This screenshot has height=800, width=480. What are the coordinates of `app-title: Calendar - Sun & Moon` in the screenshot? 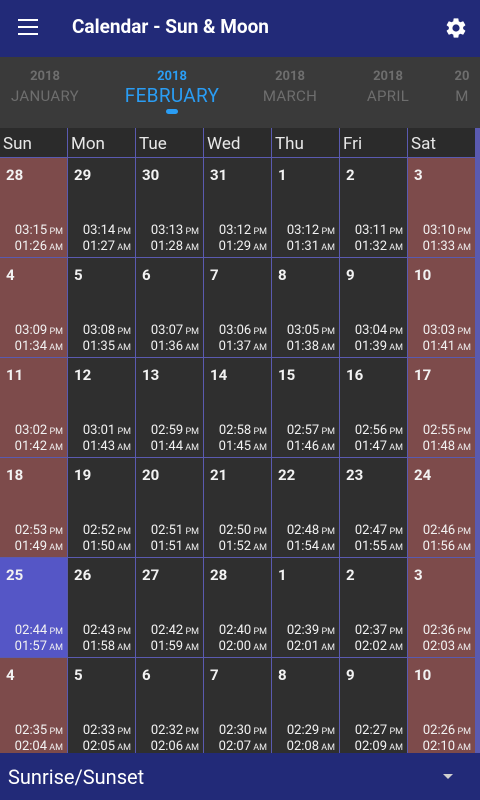 It's located at (170, 26).